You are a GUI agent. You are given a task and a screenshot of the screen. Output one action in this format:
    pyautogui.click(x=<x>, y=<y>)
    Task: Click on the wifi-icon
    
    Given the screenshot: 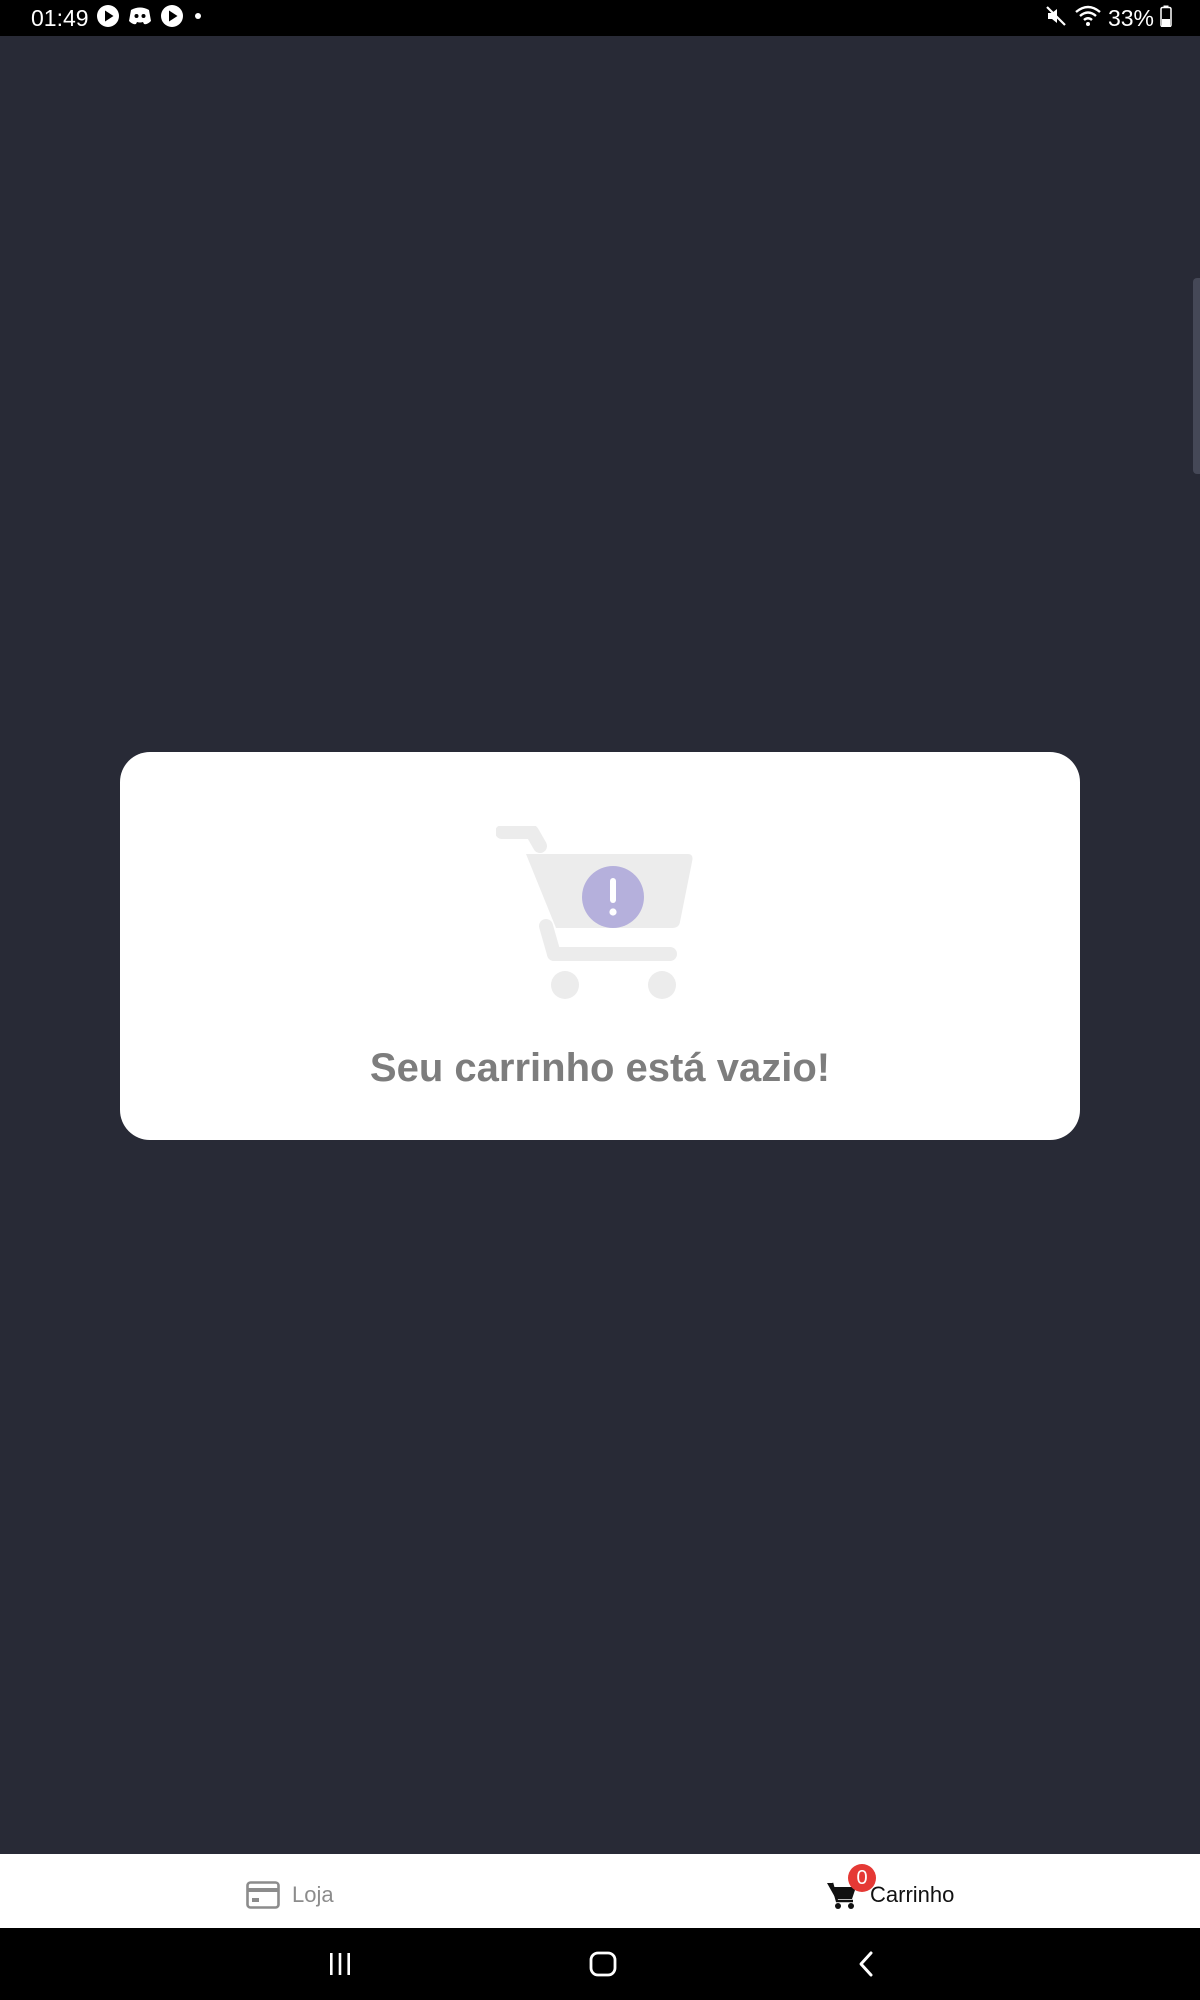 What is the action you would take?
    pyautogui.click(x=1088, y=18)
    